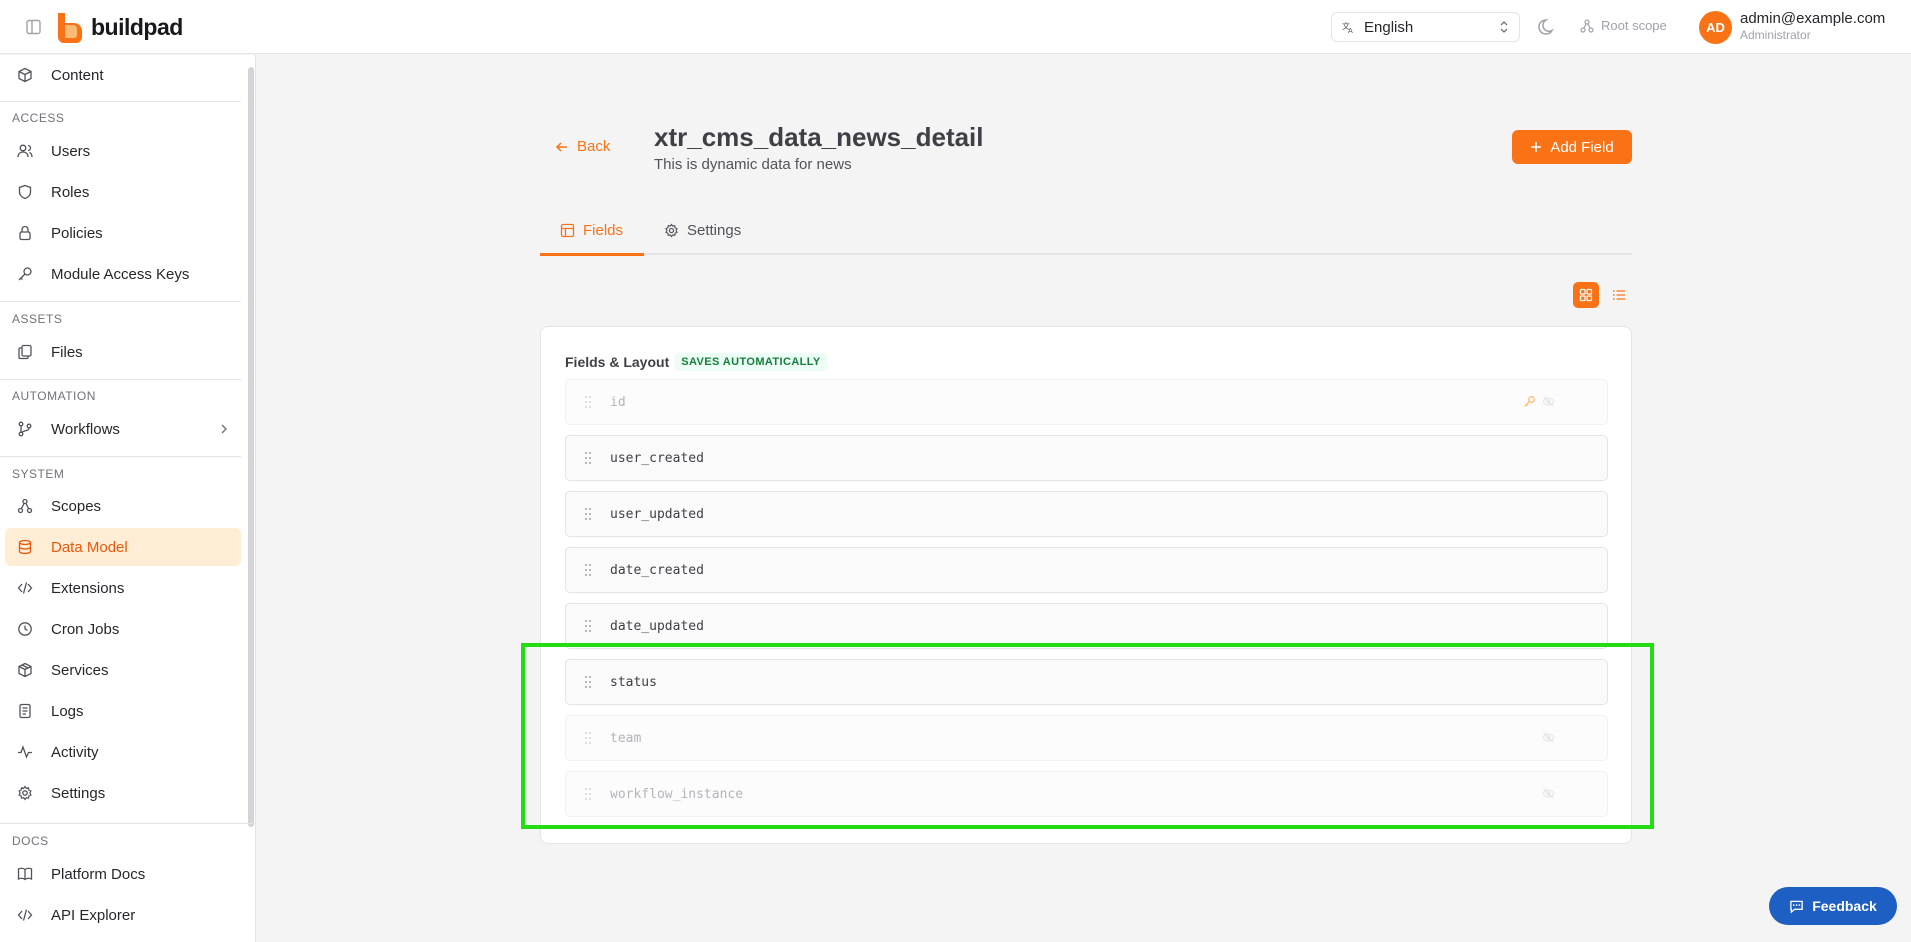  Describe the element at coordinates (1715, 27) in the screenshot. I see `avatar: AD` at that location.